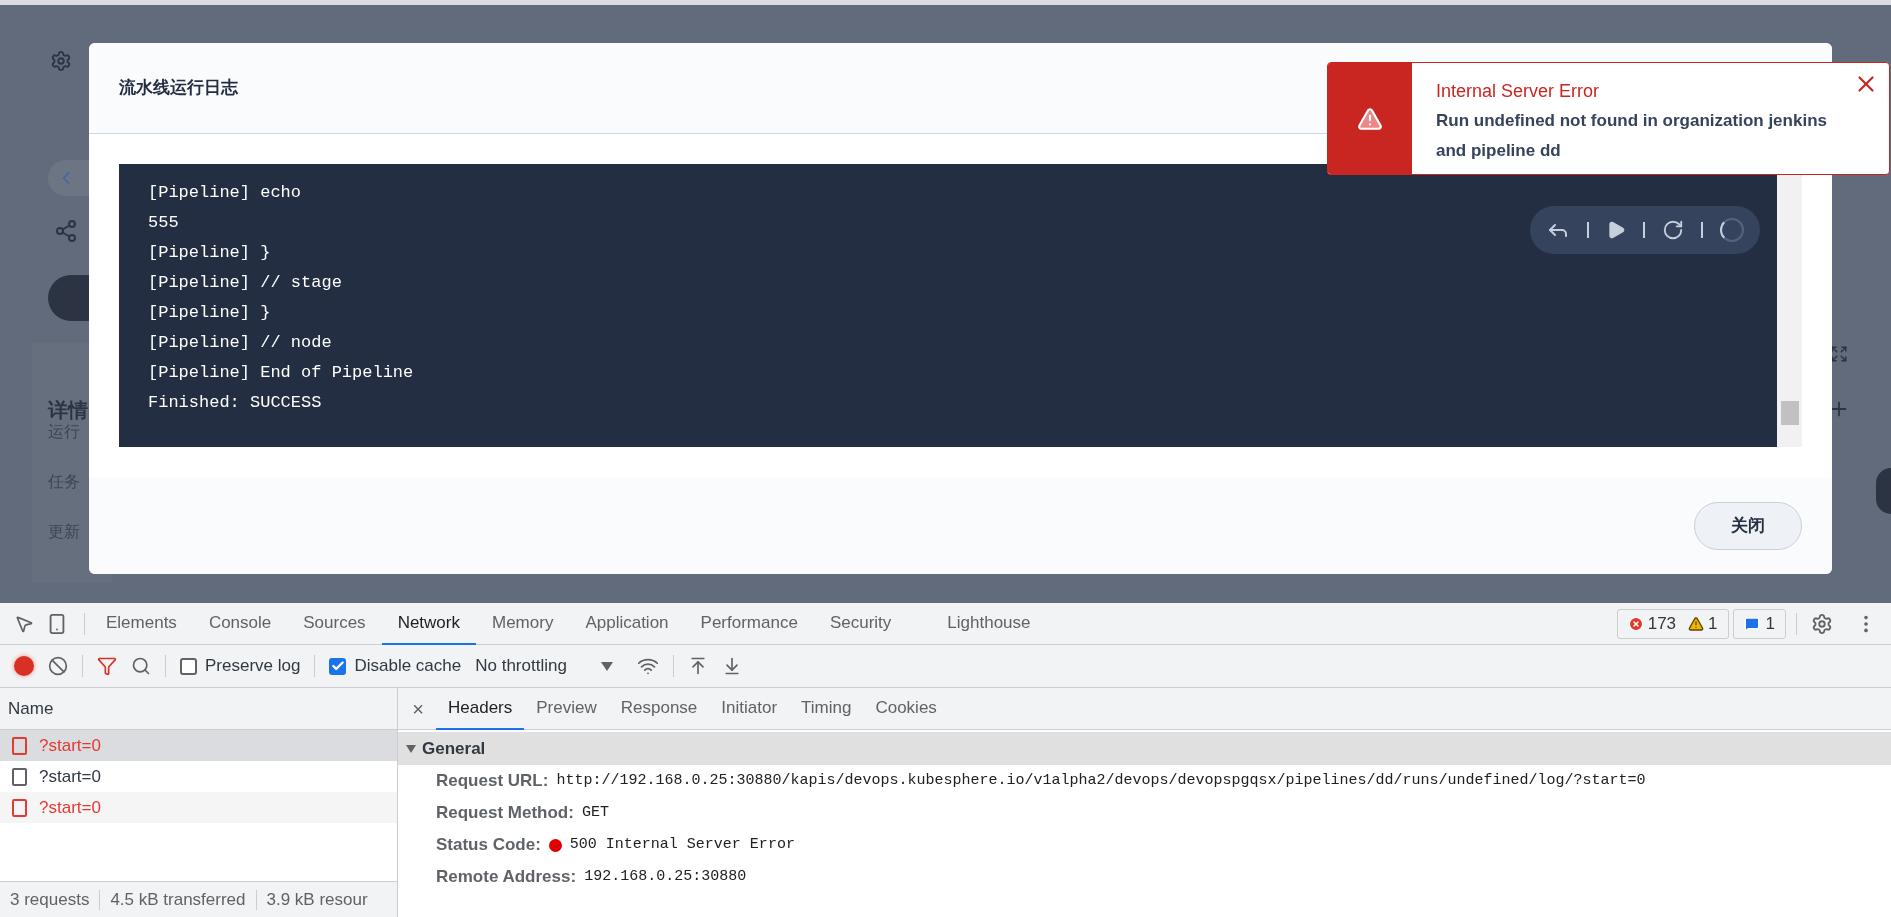 The width and height of the screenshot is (1891, 917). Describe the element at coordinates (488, 845) in the screenshot. I see `header-label: Status Code:` at that location.